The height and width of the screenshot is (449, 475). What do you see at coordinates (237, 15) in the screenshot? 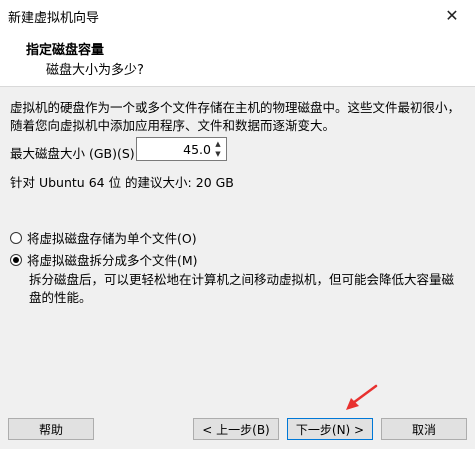
I see `title-bar: 新建虚拟机向导 ✕` at bounding box center [237, 15].